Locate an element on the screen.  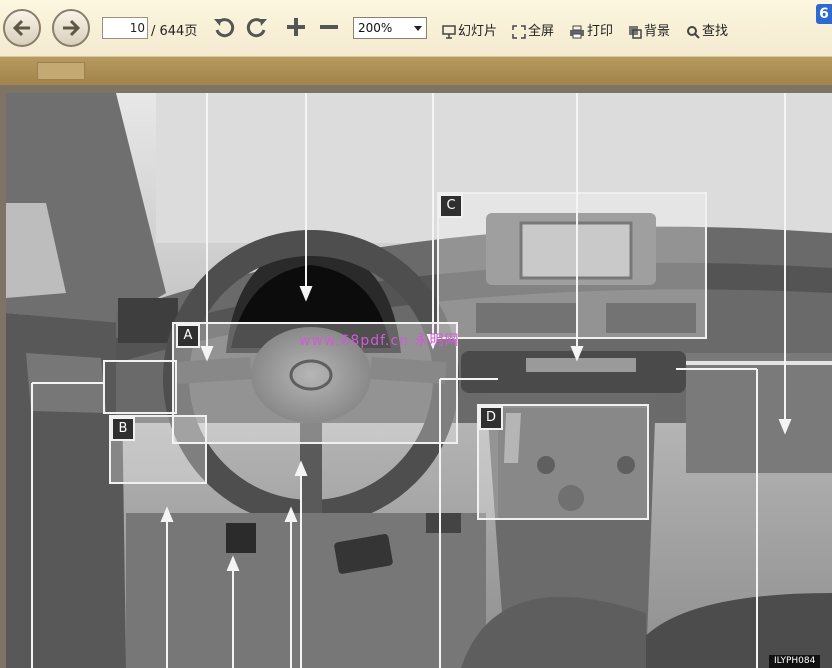
fullscreen-icon is located at coordinates (519, 31).